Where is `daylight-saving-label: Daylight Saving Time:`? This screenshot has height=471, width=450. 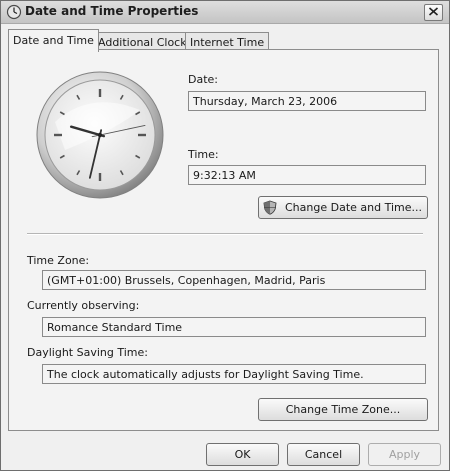 daylight-saving-label: Daylight Saving Time: is located at coordinates (87, 352).